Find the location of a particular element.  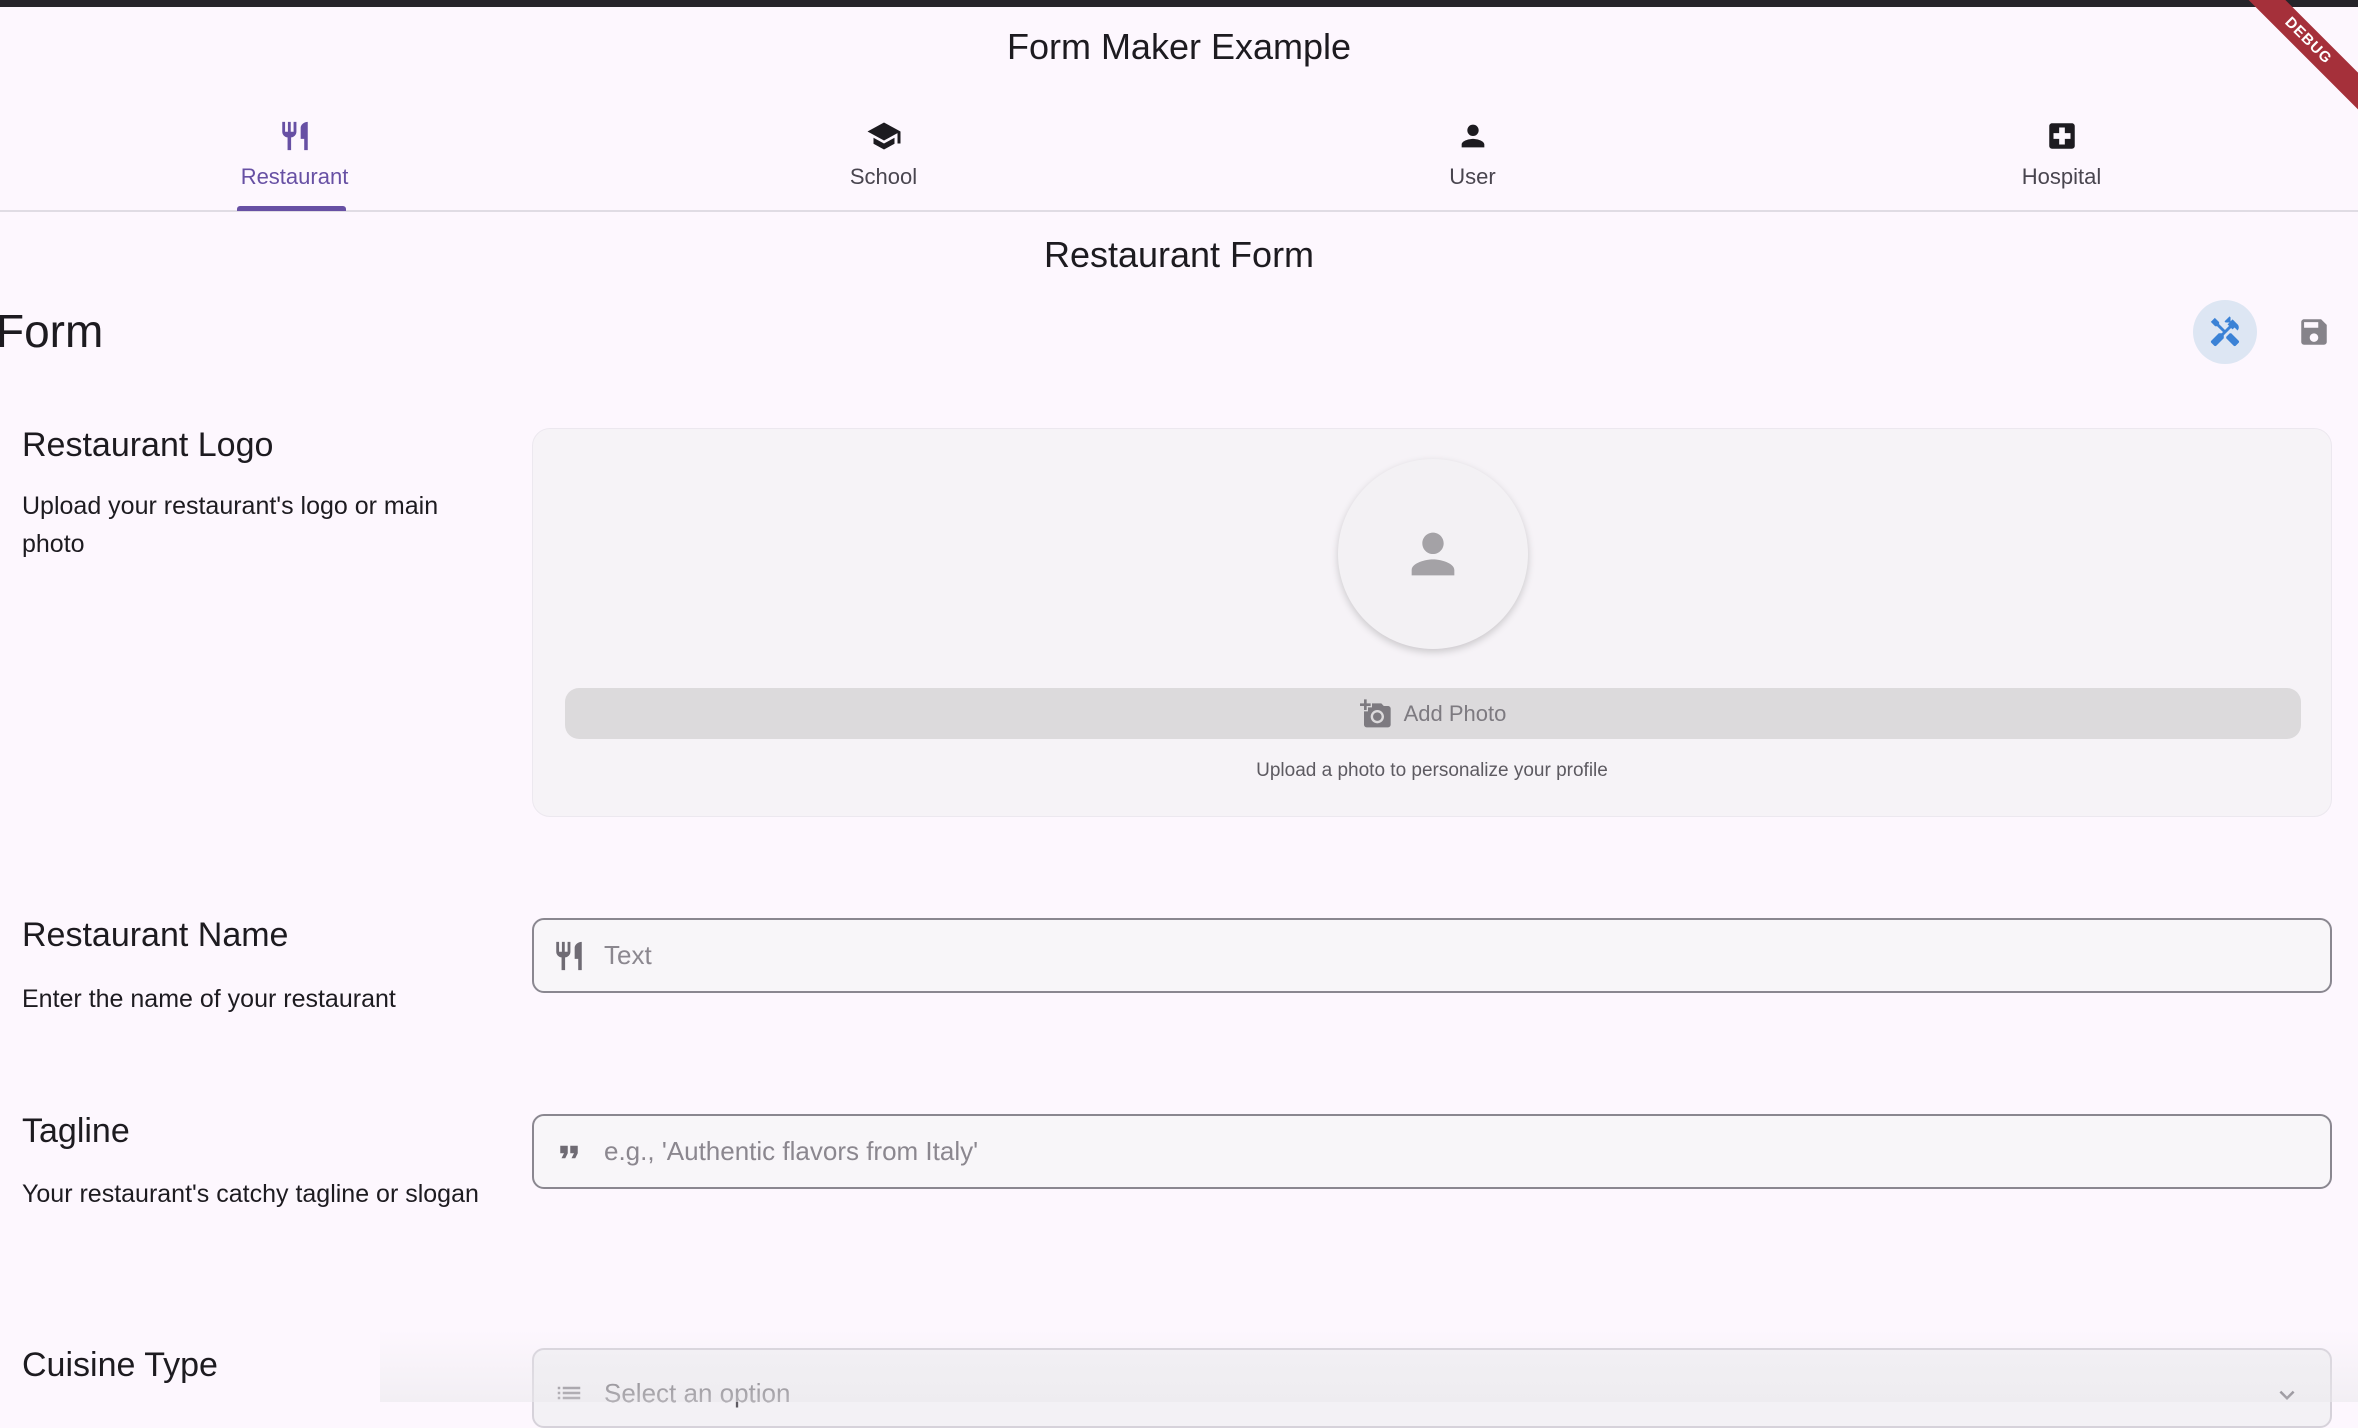

design-tools-icon is located at coordinates (2225, 331).